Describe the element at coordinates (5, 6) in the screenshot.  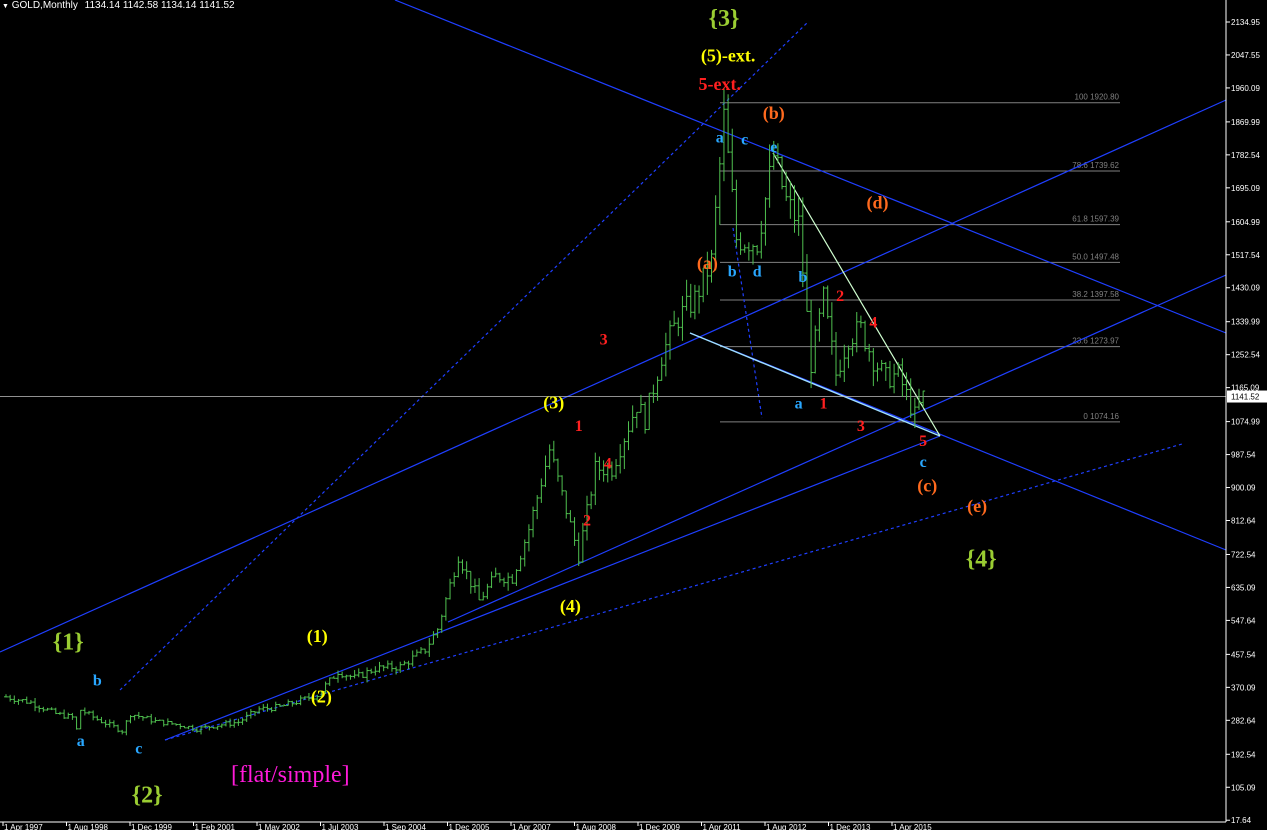
I see `dropdown-arrow-icon: ▼` at that location.